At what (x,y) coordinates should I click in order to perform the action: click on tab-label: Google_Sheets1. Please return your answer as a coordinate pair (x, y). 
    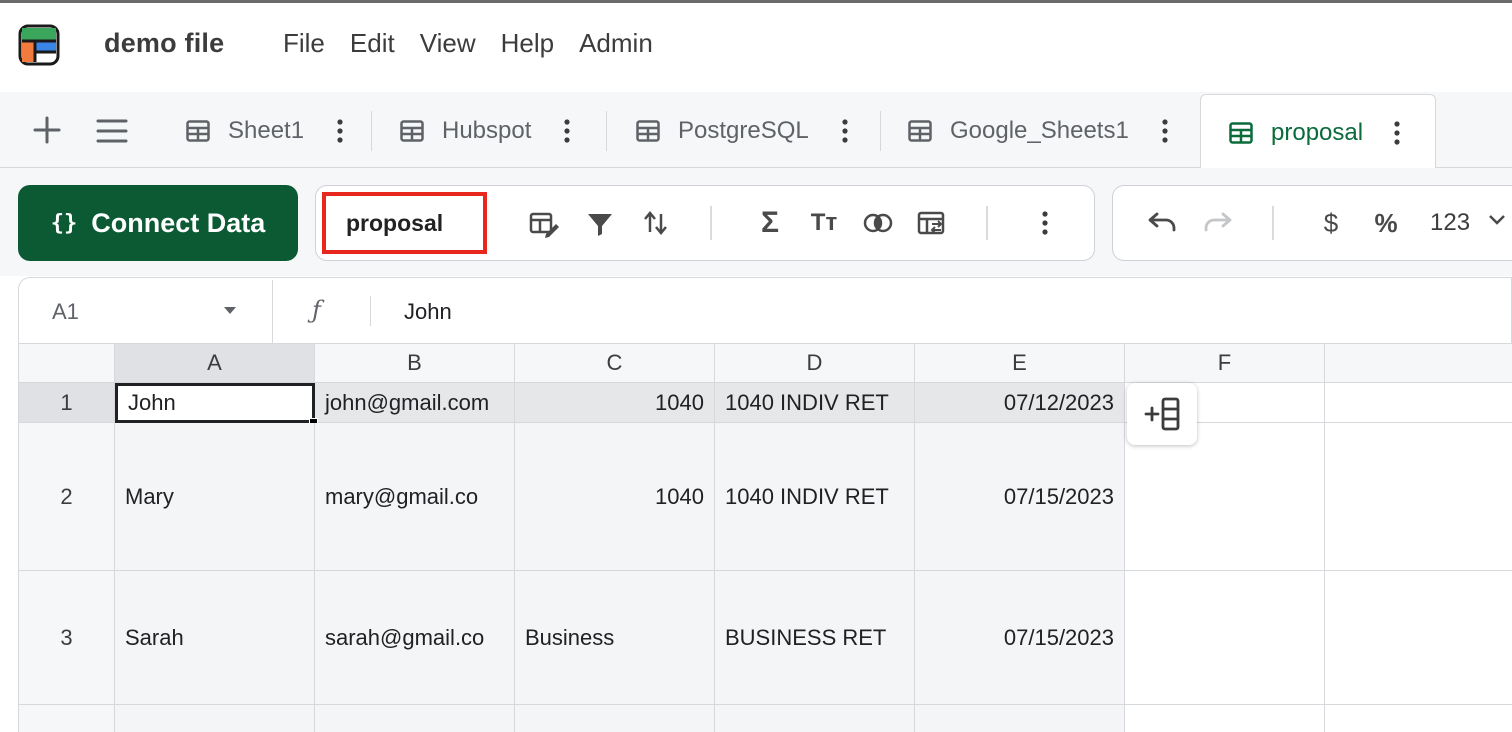
    Looking at the image, I should click on (1039, 130).